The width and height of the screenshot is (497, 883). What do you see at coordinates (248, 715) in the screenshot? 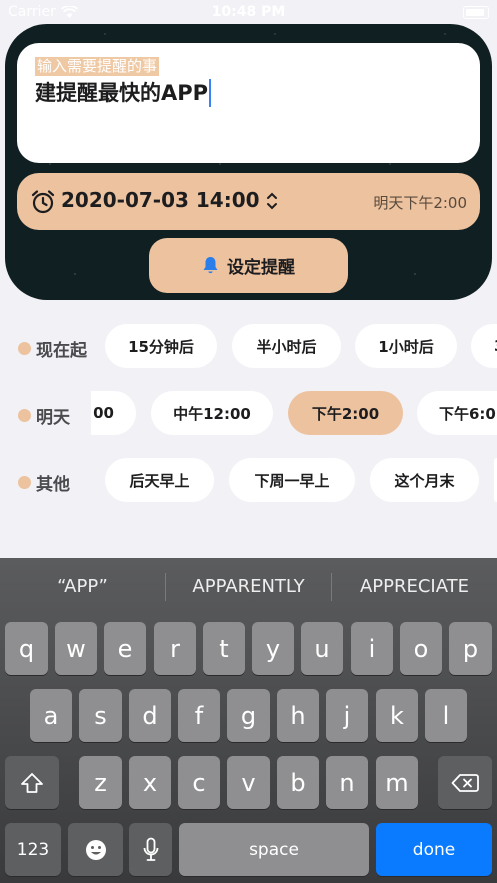
I see `key-g: g` at bounding box center [248, 715].